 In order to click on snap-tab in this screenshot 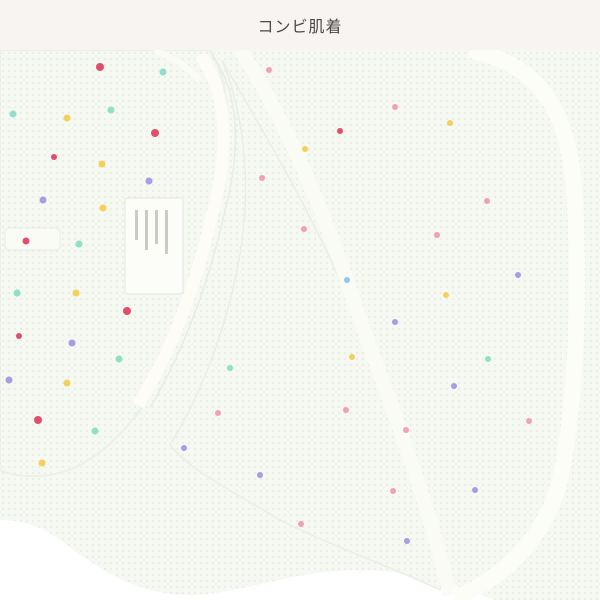, I will do `click(32, 239)`.